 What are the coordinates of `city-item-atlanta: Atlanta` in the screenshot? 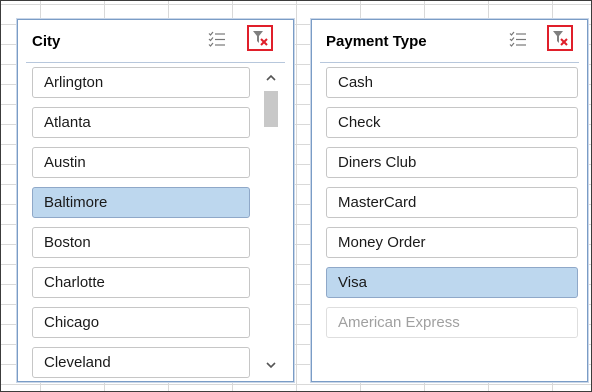 It's located at (141, 122).